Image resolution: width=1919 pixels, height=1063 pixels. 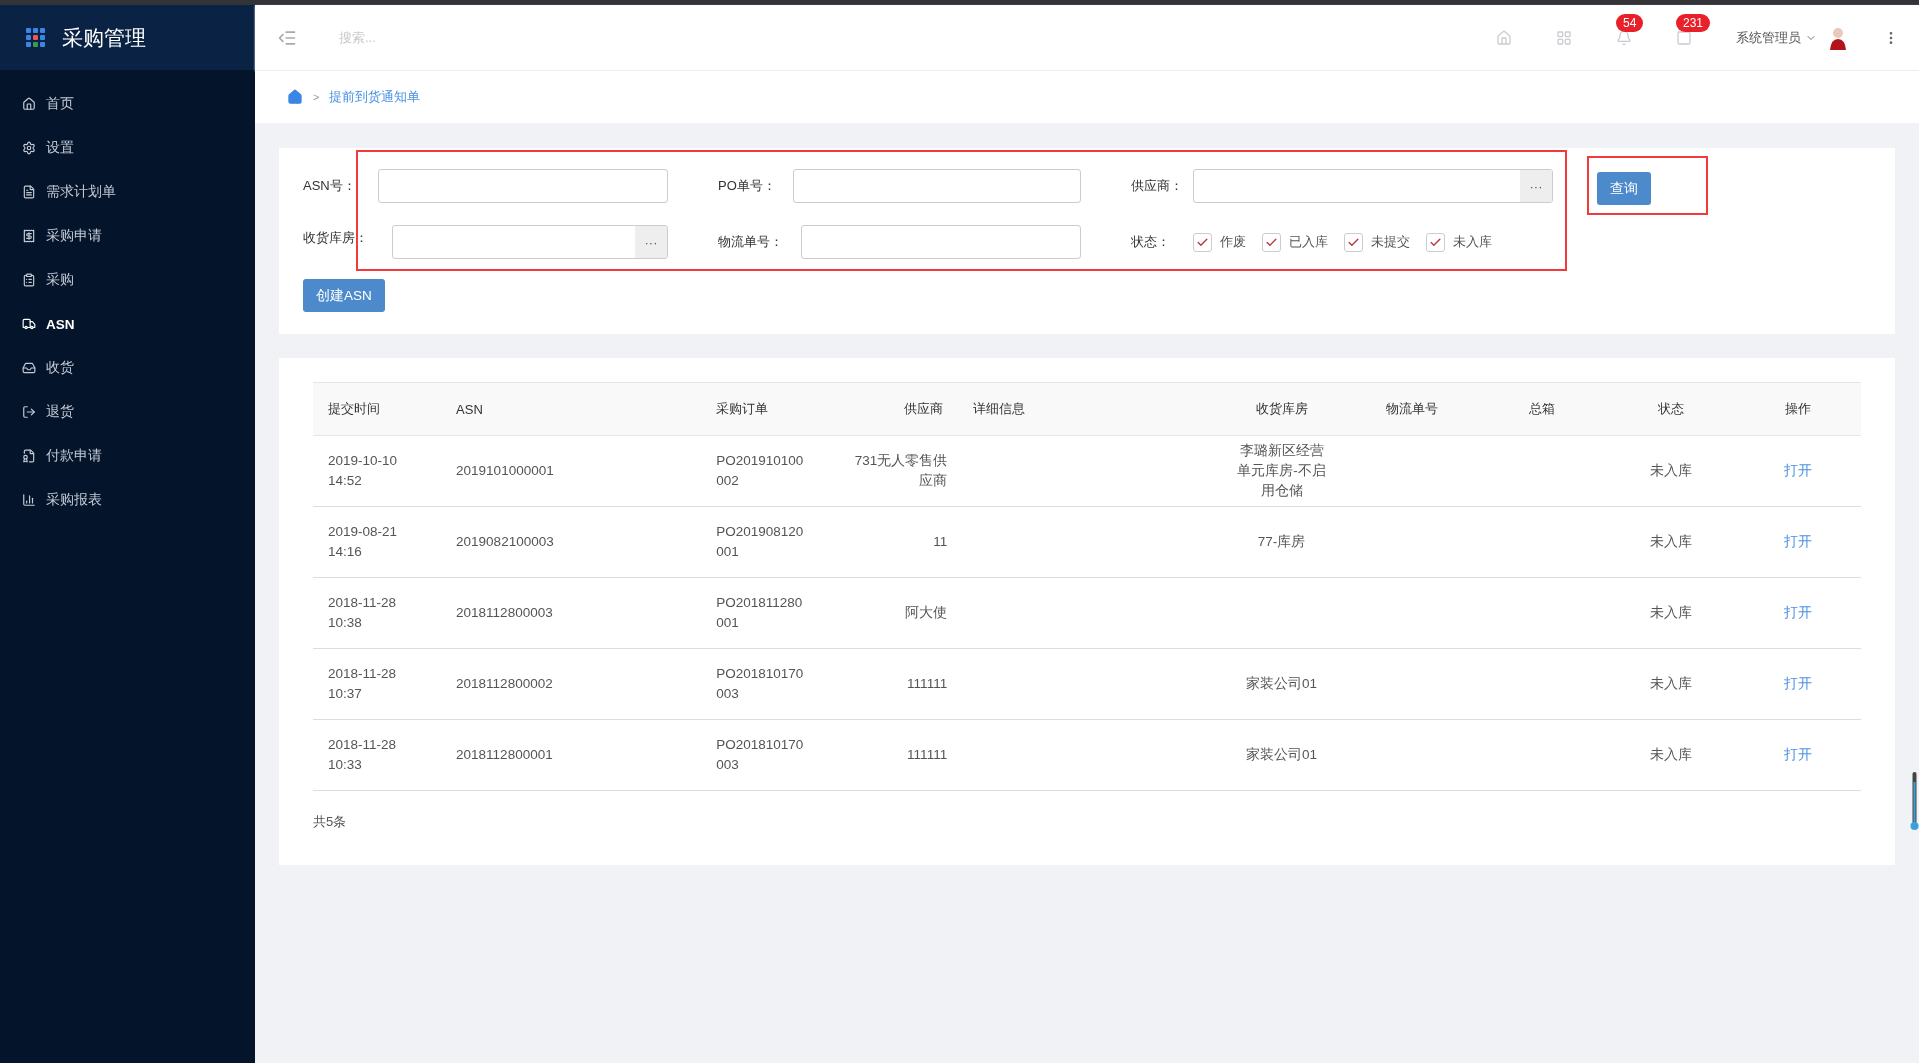 What do you see at coordinates (29, 500) in the screenshot?
I see `bar-chart-icon` at bounding box center [29, 500].